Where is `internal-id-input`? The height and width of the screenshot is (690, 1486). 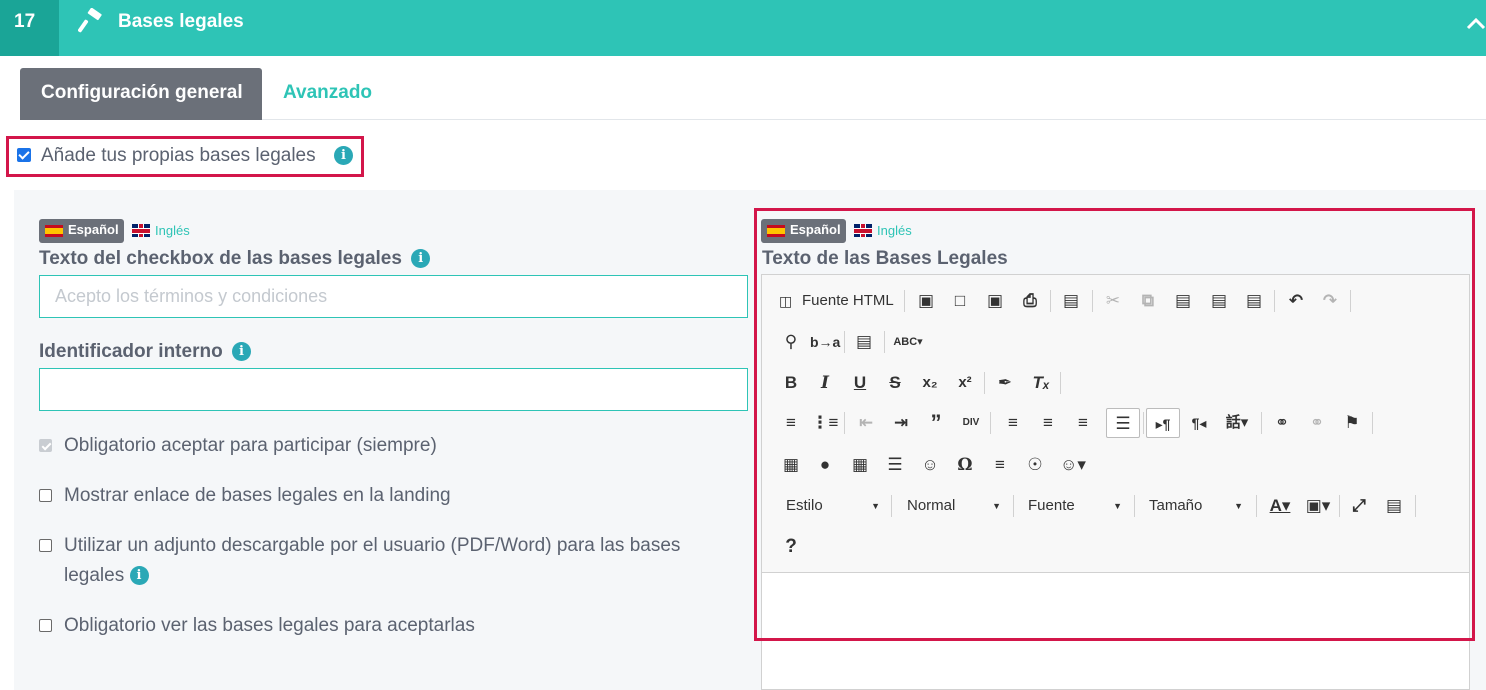
internal-id-input is located at coordinates (393, 389).